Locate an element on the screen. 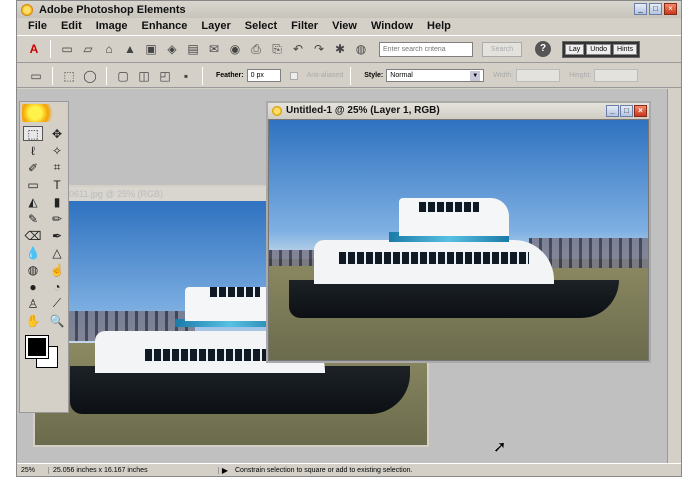  marquee-tool-icon: ⬚ is located at coordinates (33, 133).